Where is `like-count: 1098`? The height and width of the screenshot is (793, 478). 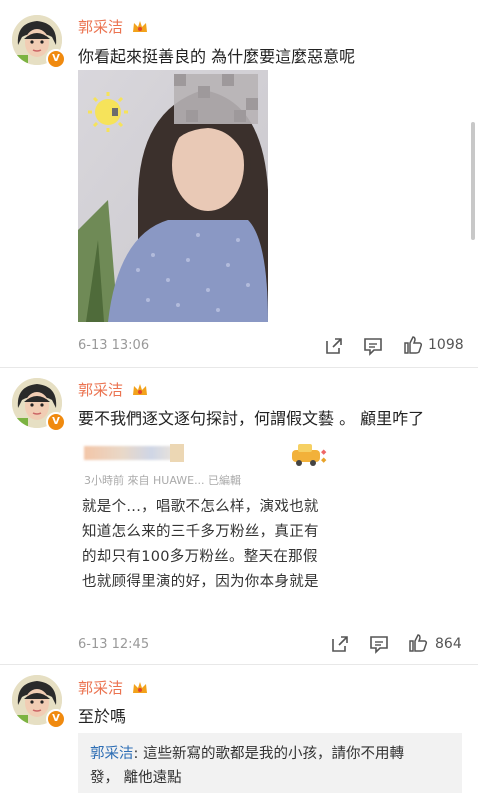 like-count: 1098 is located at coordinates (446, 345).